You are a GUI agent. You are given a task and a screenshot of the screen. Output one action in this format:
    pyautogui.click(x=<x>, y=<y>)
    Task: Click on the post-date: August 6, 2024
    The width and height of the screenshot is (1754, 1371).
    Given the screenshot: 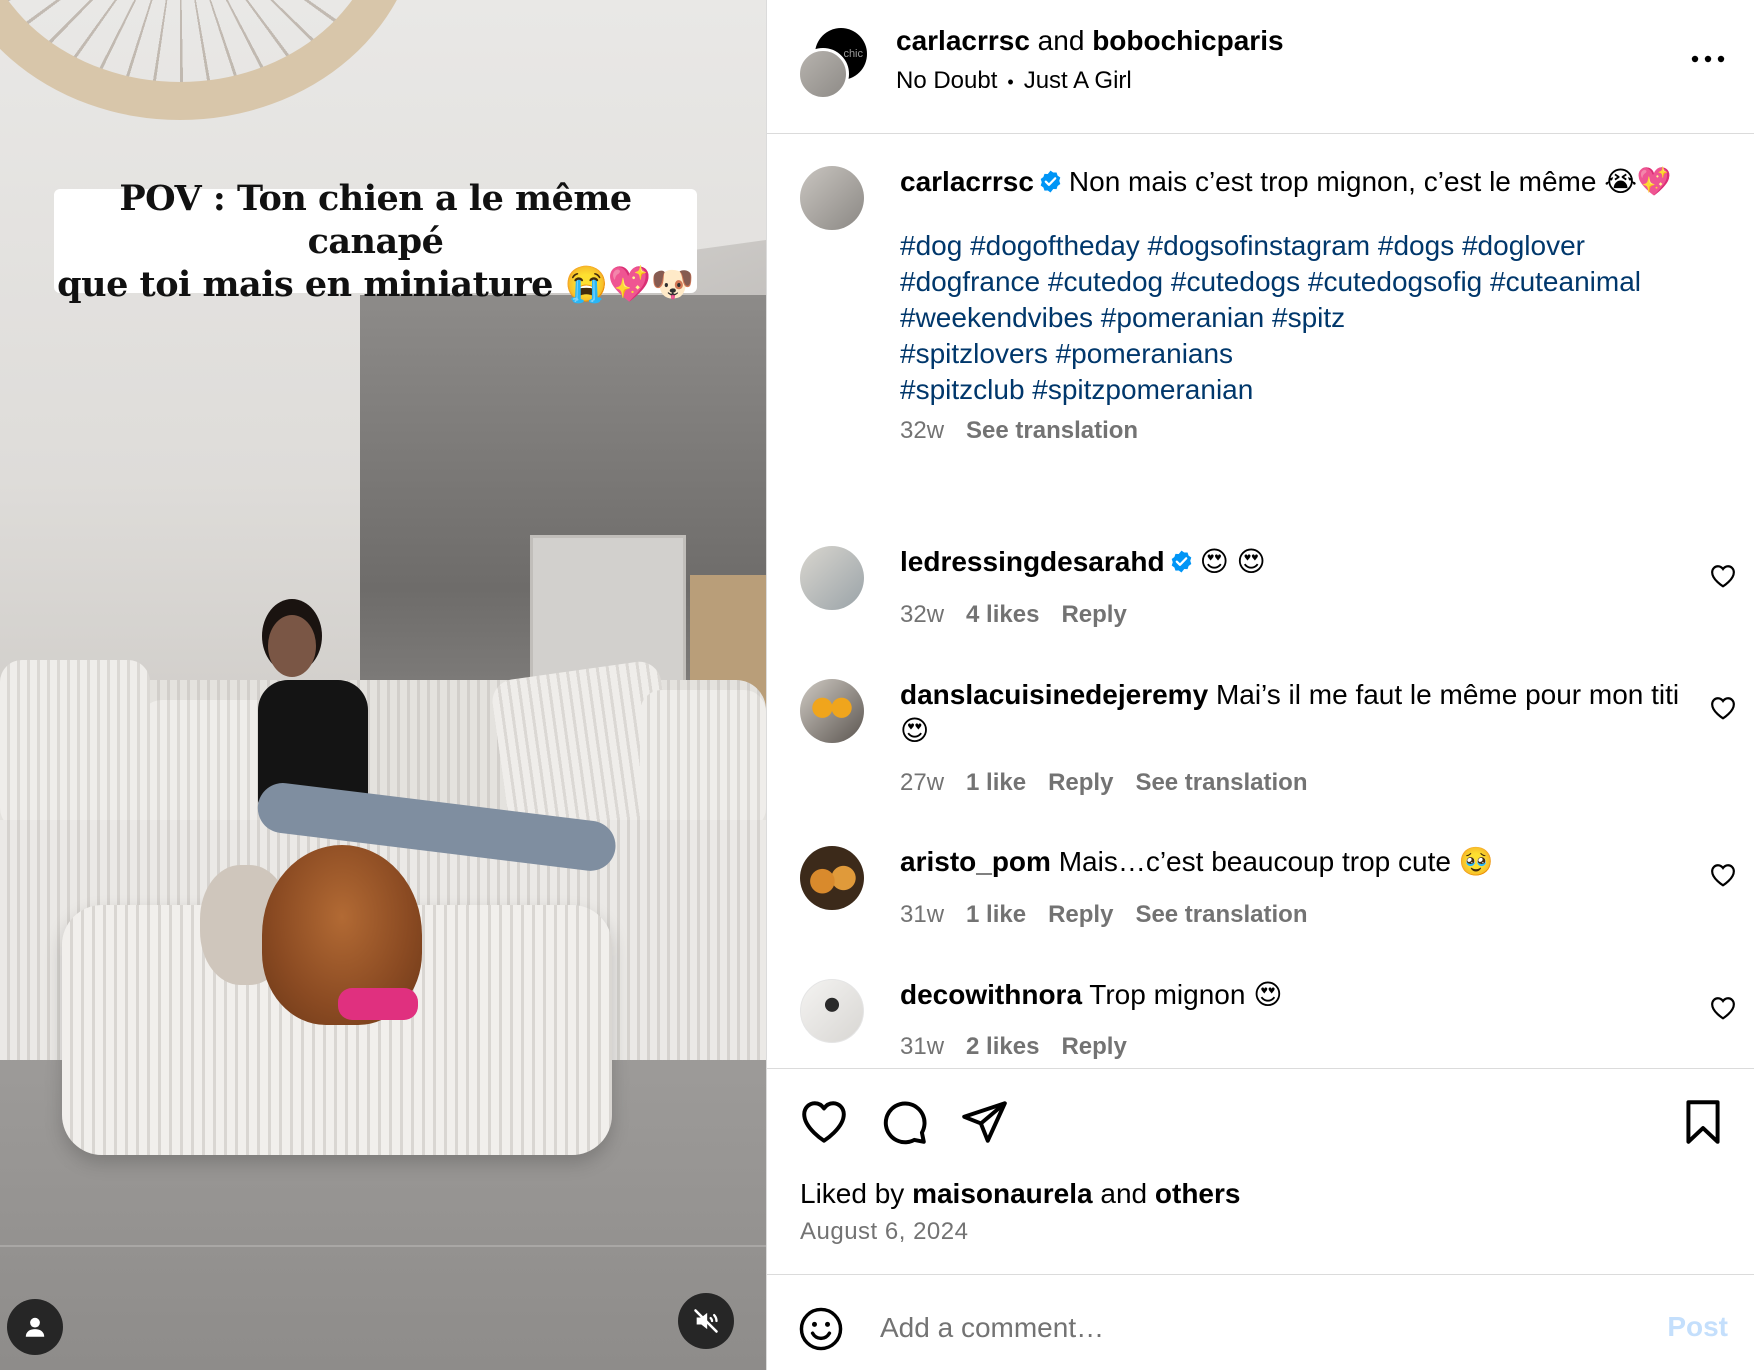 What is the action you would take?
    pyautogui.click(x=884, y=1232)
    